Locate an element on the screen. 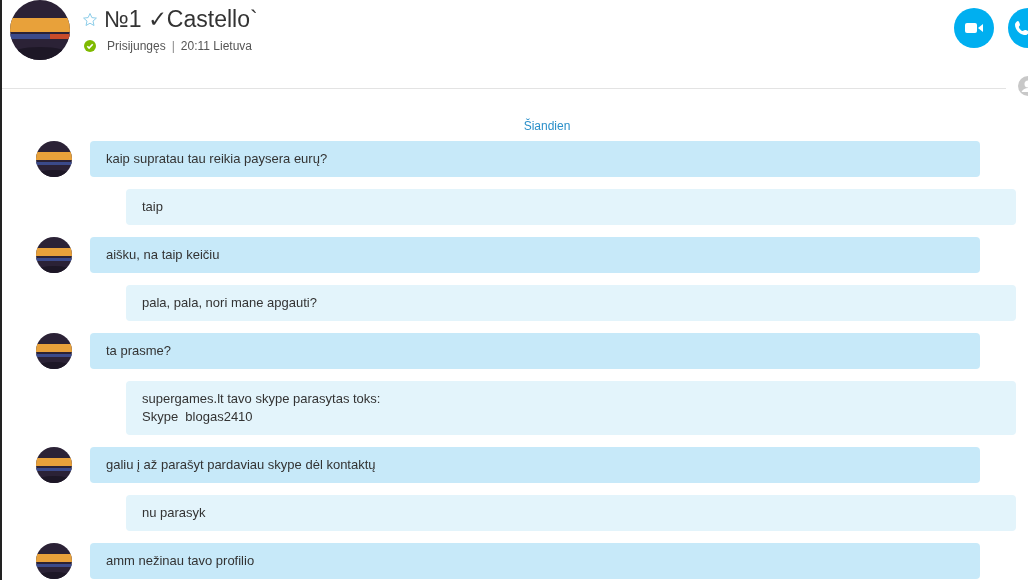  message-bubble: pala, pala, nori mane apgauti? is located at coordinates (571, 303).